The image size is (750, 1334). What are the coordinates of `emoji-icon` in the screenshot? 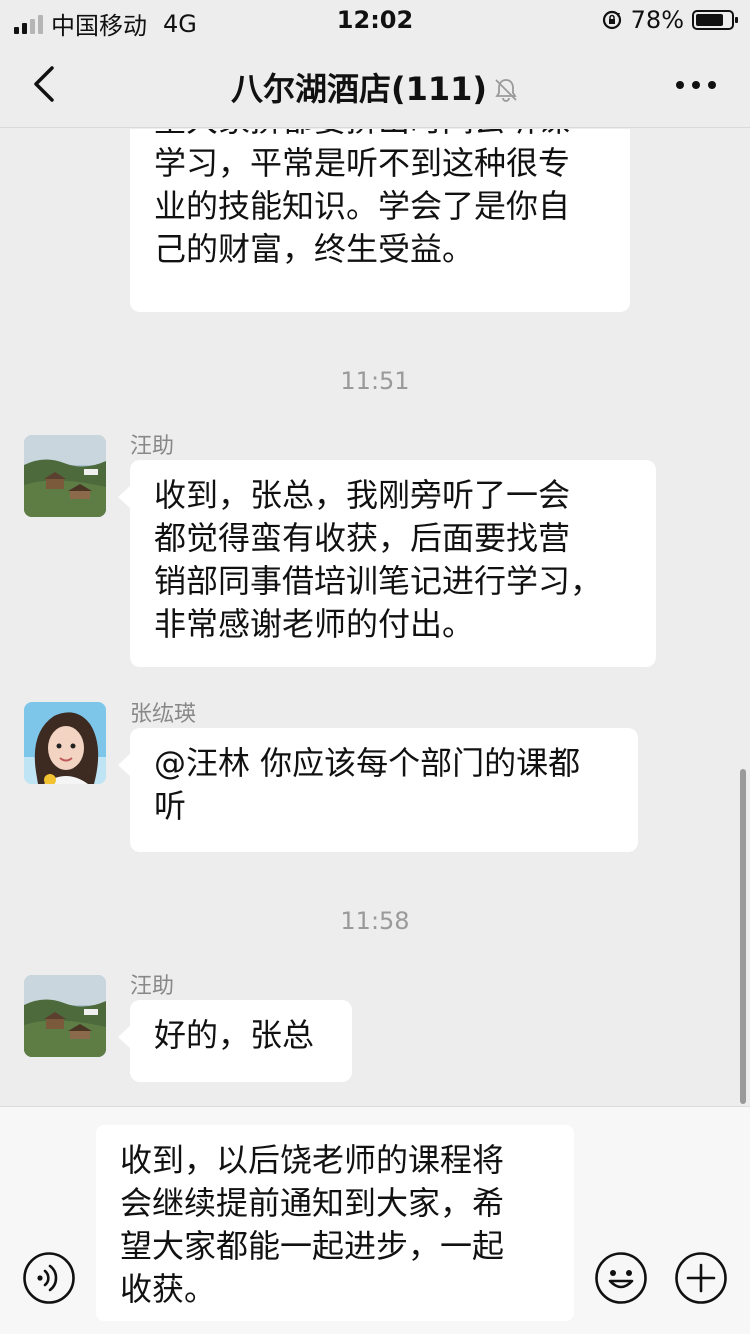 It's located at (621, 1278).